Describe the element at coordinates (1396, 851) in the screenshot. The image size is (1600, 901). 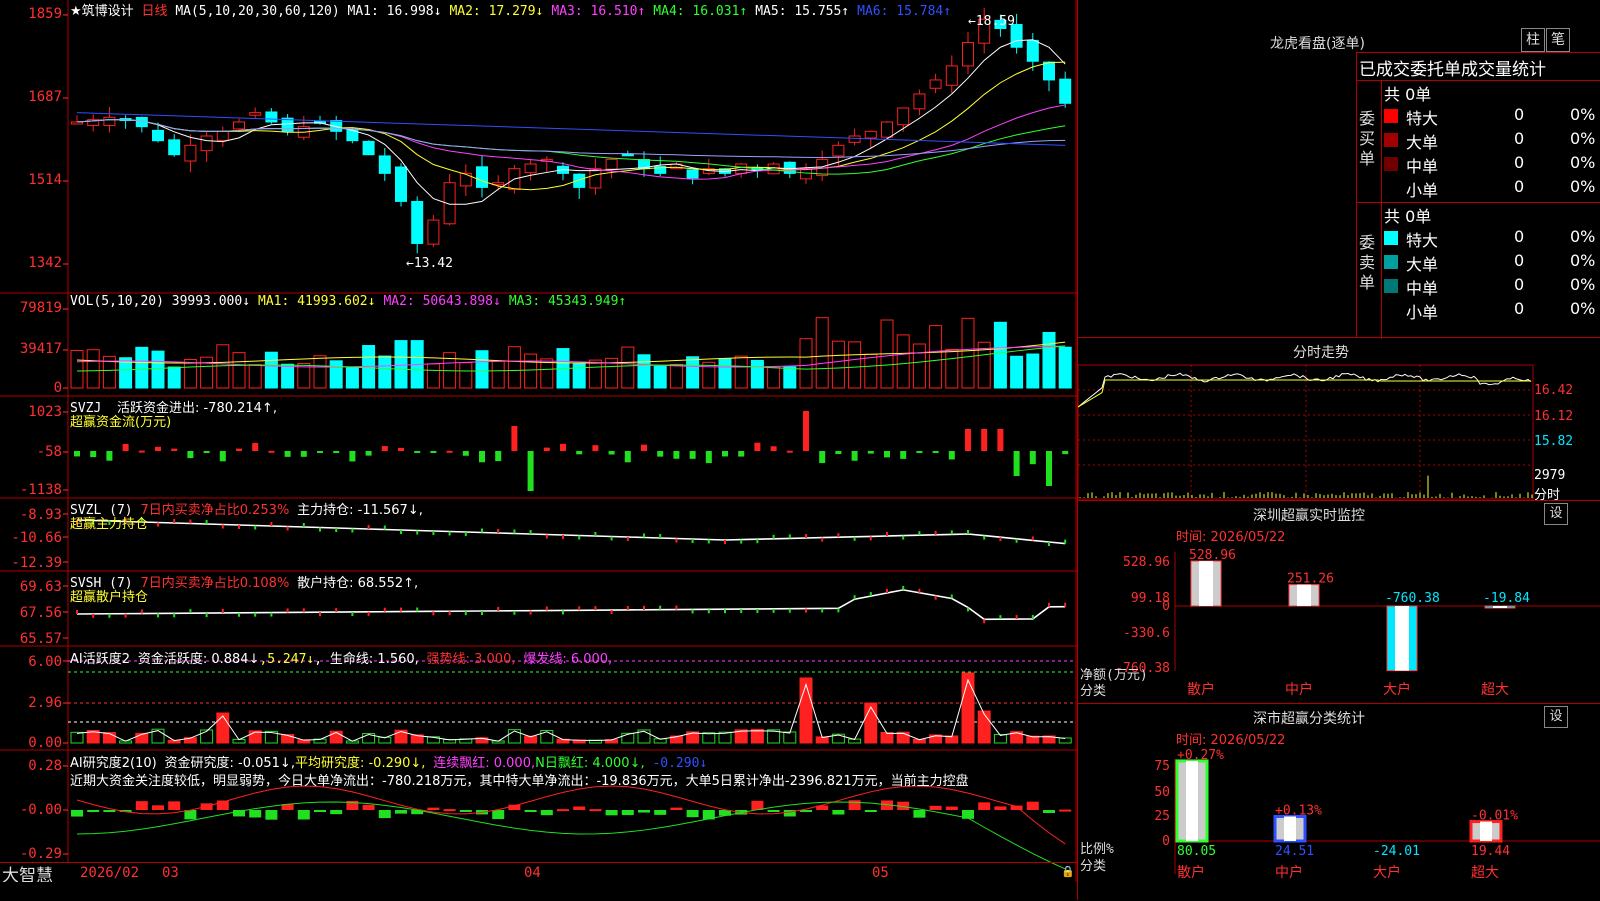
I see `fltj-value: -24.01` at that location.